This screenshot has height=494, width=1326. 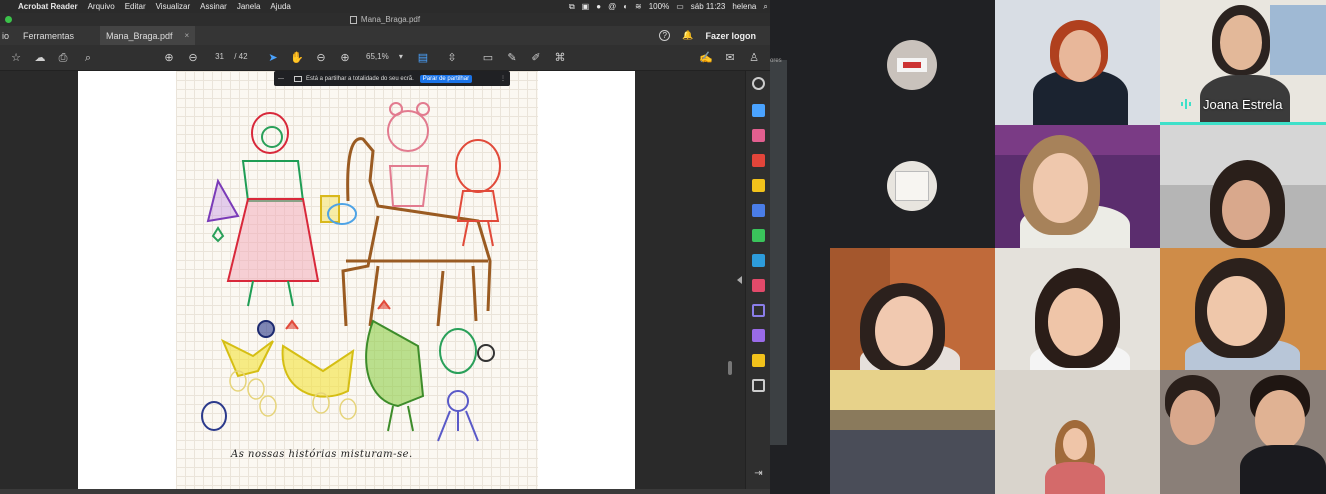 What do you see at coordinates (88, 58) in the screenshot?
I see `zoom-search-icon: ⌕` at bounding box center [88, 58].